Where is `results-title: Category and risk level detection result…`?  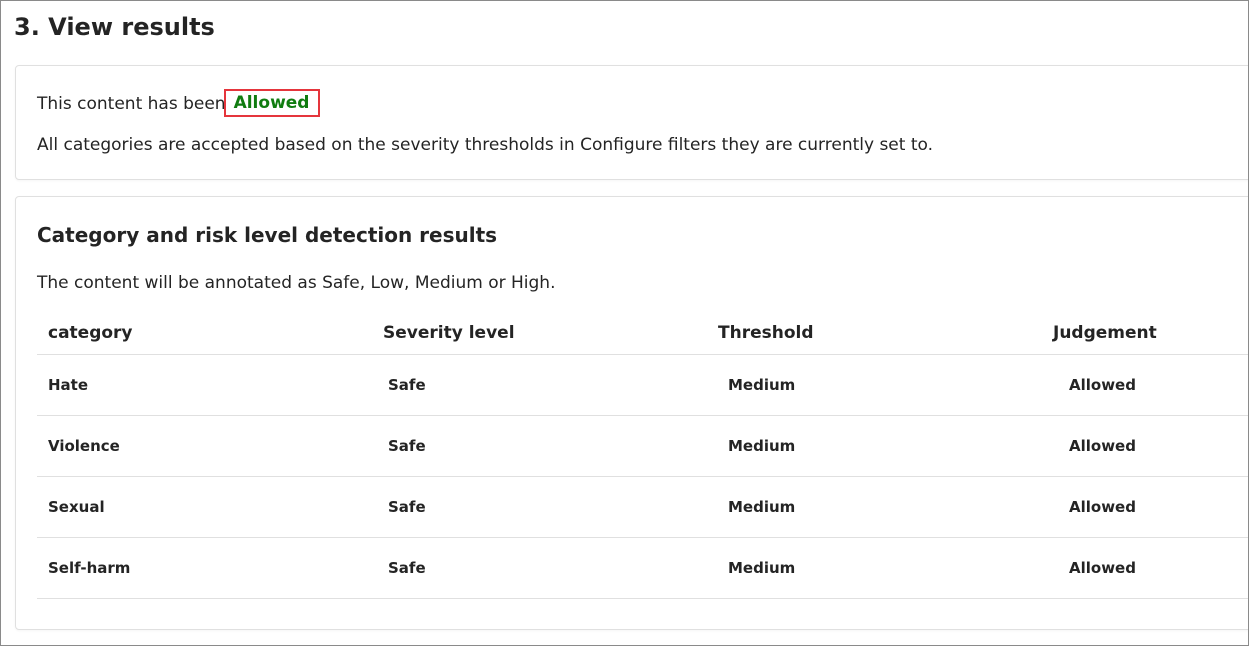
results-title: Category and risk level detection result… is located at coordinates (267, 235).